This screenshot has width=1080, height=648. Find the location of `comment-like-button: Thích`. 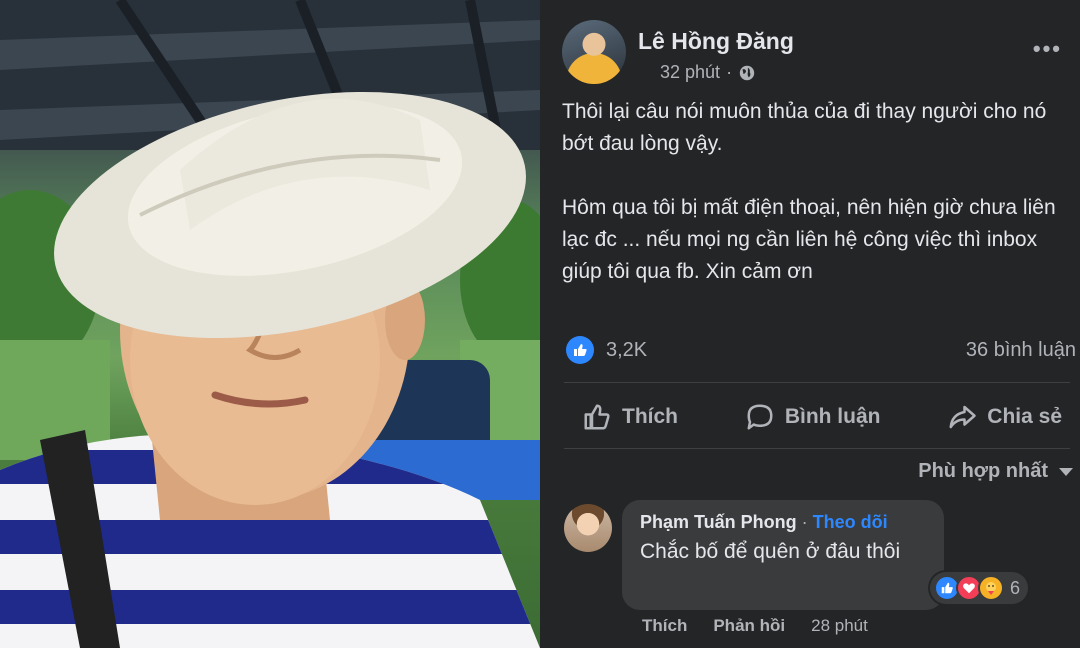

comment-like-button: Thích is located at coordinates (664, 626).